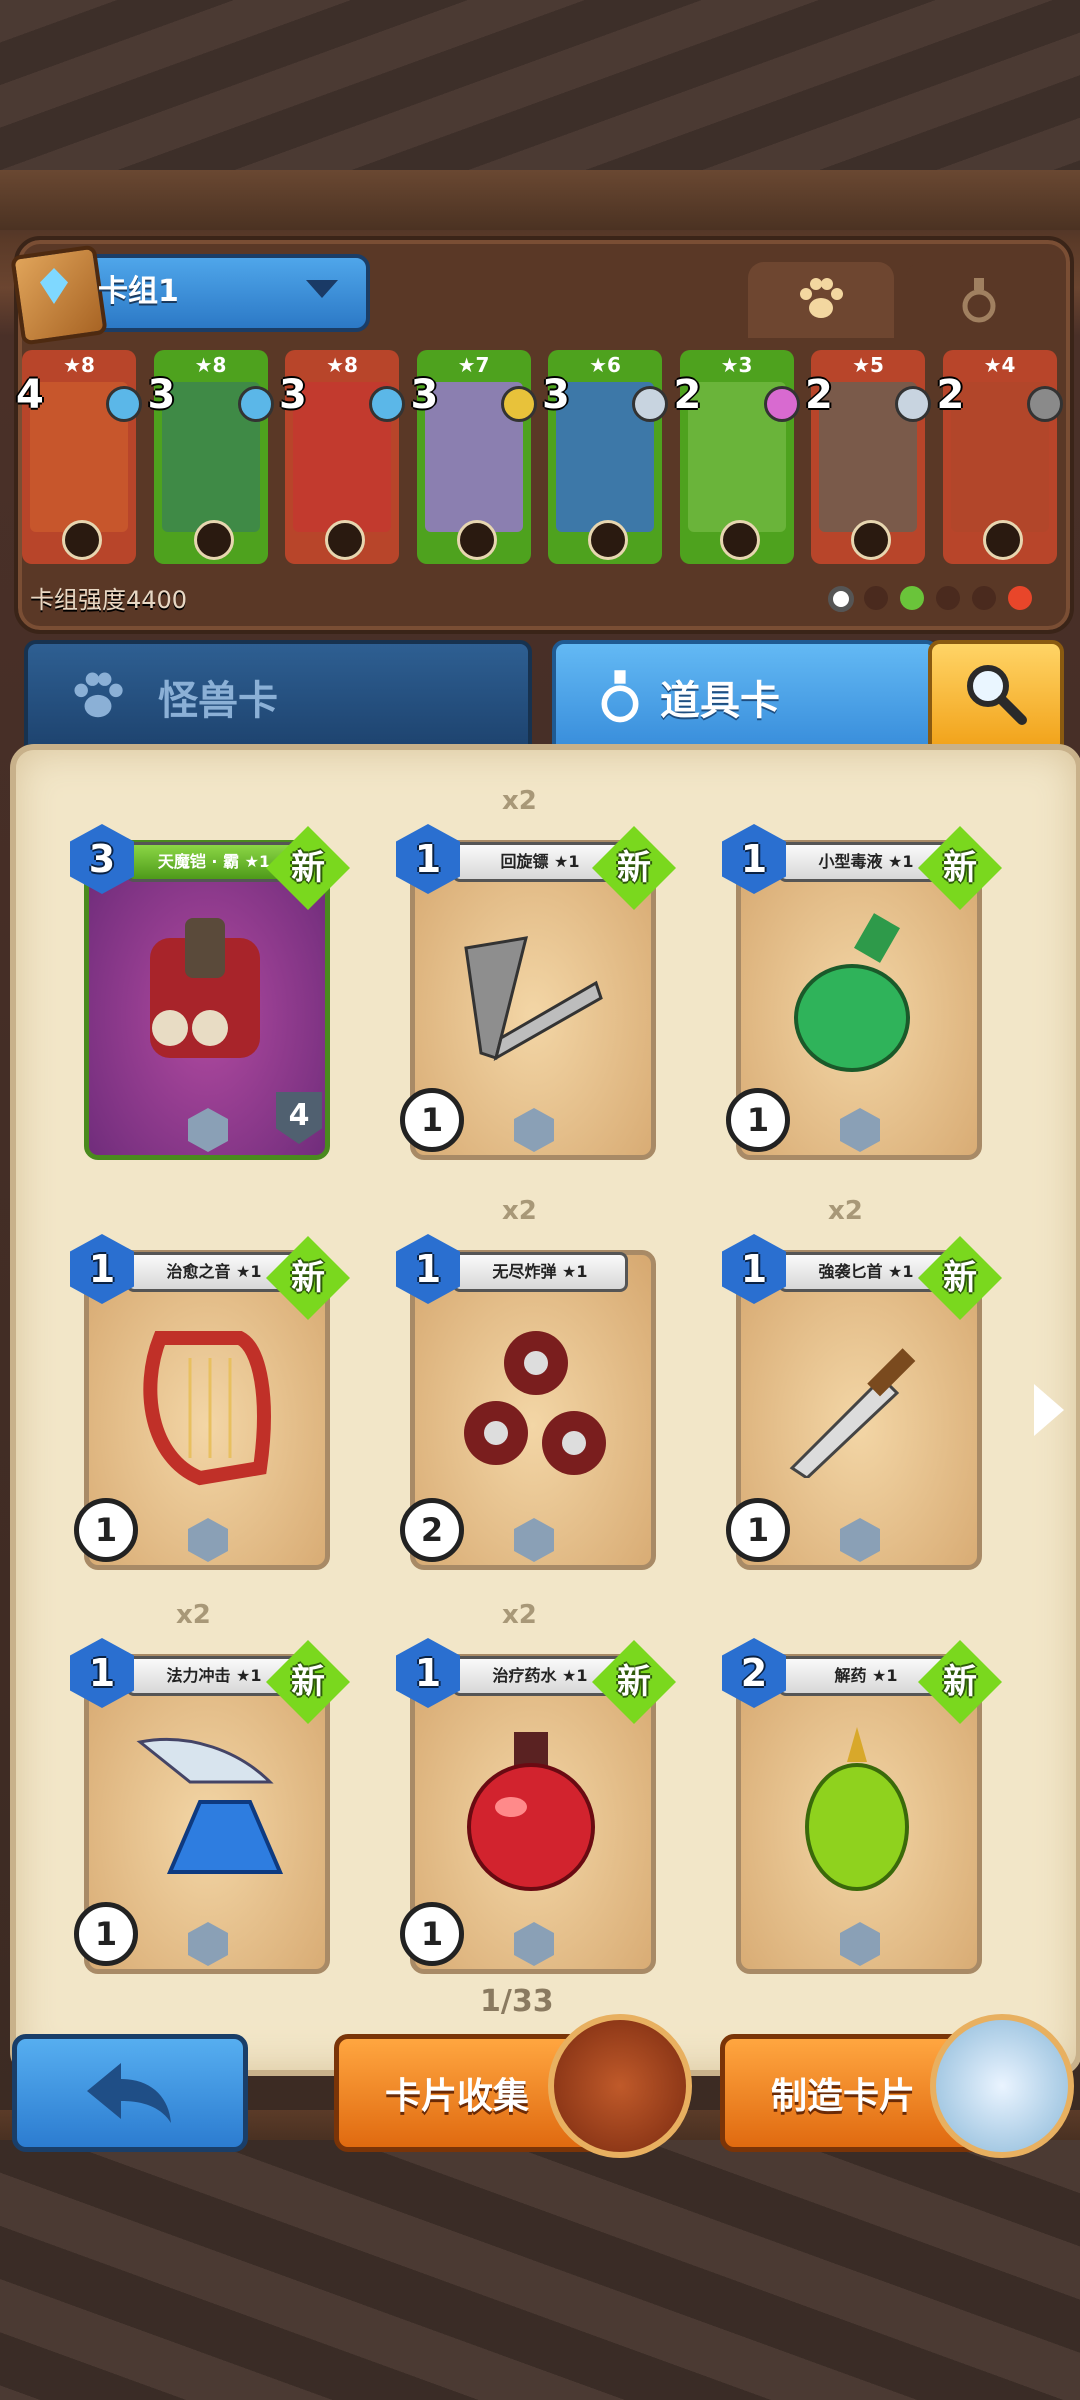 The image size is (1080, 2400). I want to click on next-page-arrow-icon, so click(1049, 1410).